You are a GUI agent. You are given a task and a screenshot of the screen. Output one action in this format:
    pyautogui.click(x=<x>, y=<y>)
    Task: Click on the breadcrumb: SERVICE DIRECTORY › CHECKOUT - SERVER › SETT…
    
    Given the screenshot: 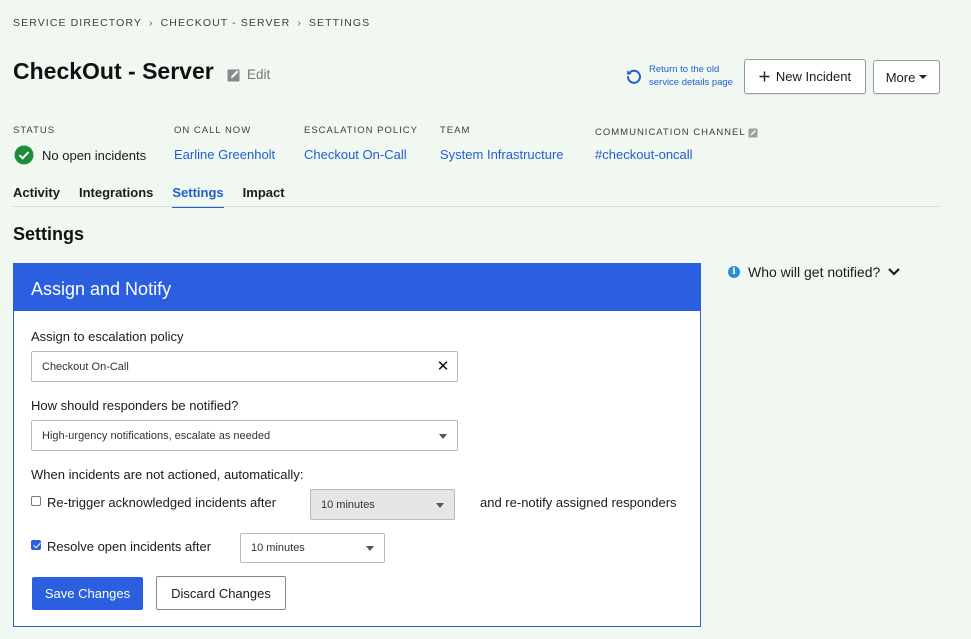 What is the action you would take?
    pyautogui.click(x=191, y=23)
    